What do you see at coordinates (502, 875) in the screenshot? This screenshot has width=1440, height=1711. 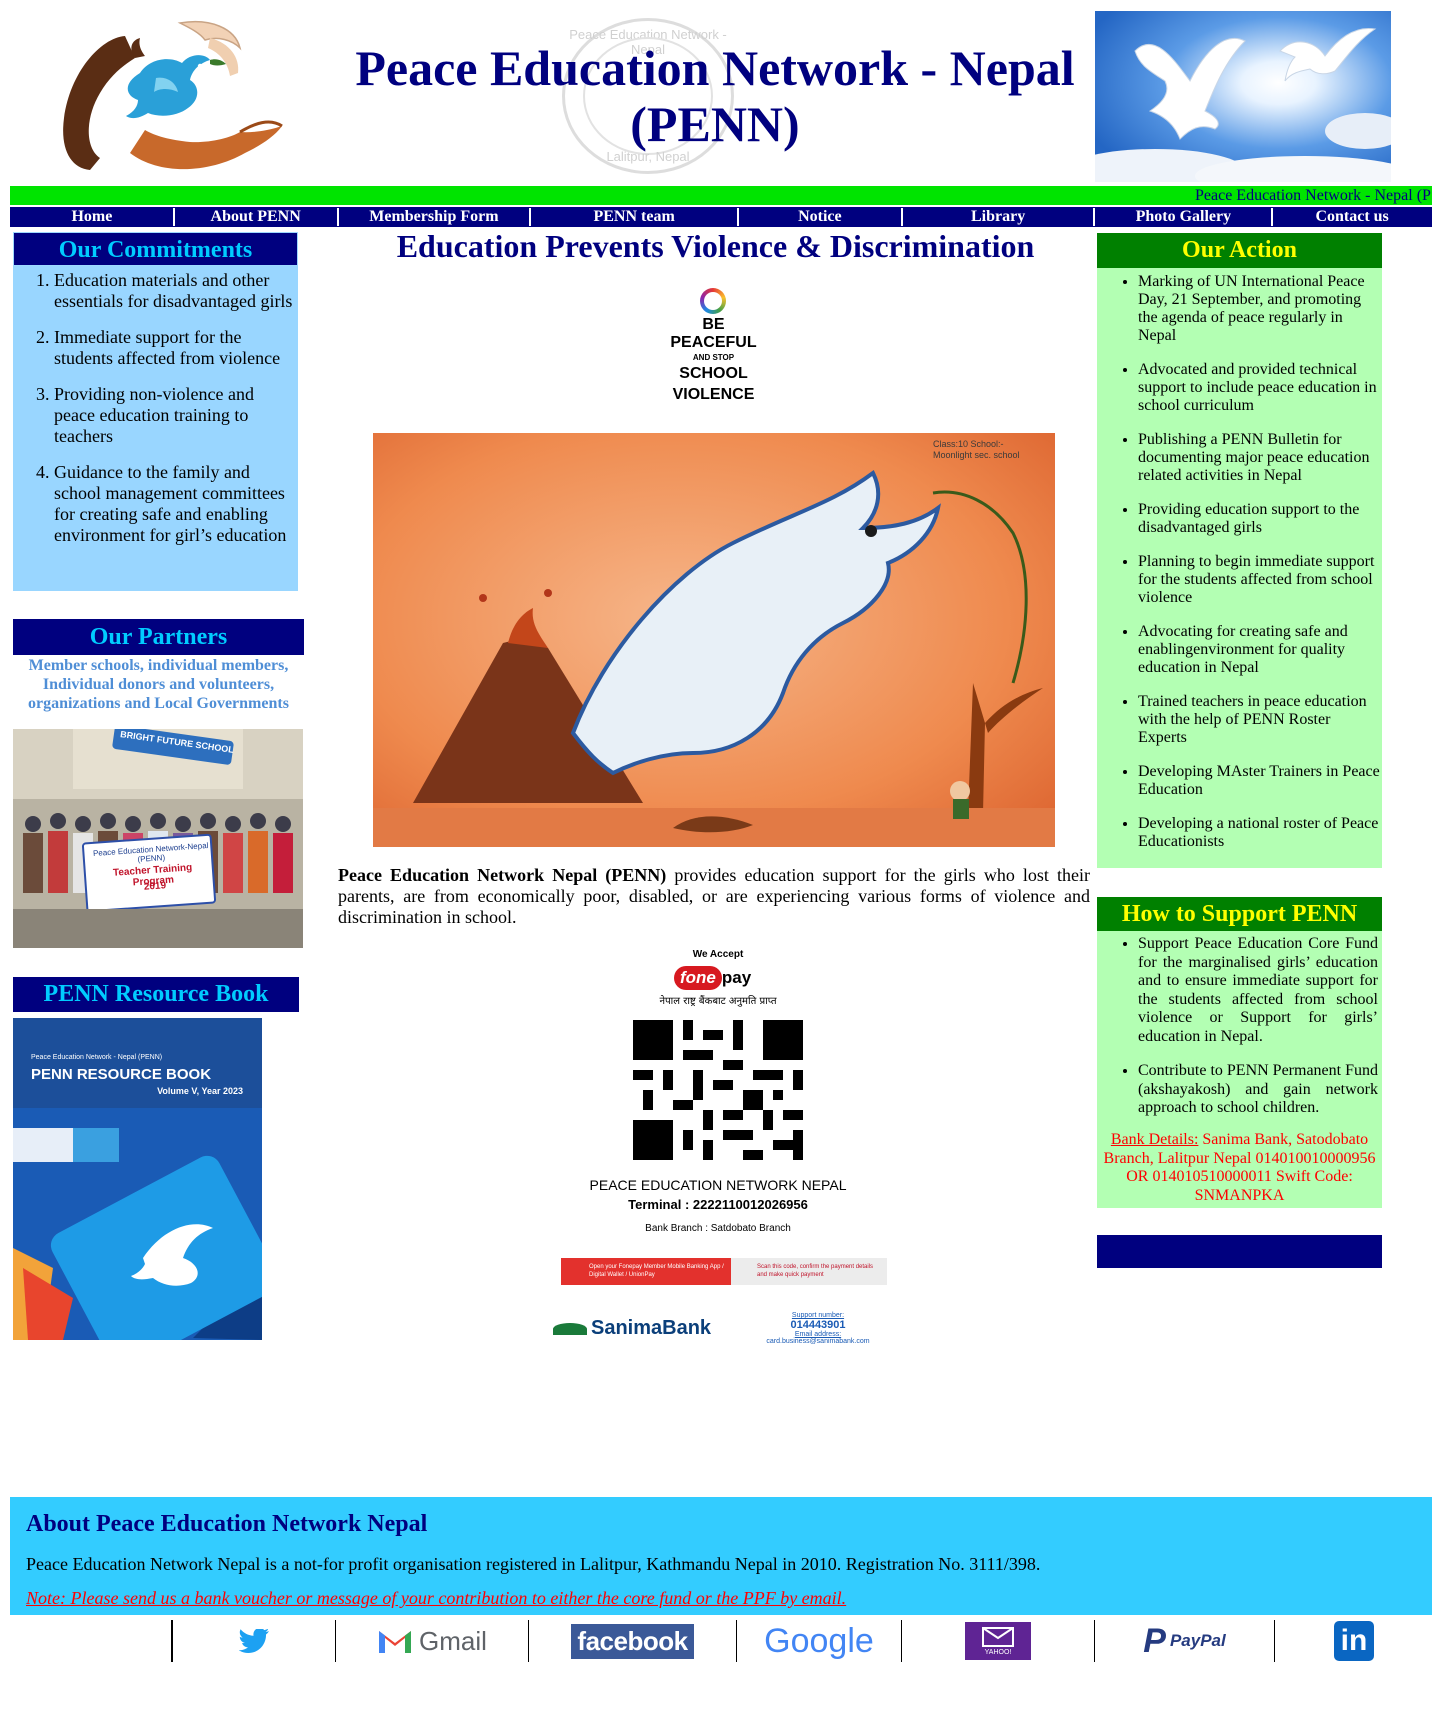 I see `intro-org-name: Peace Education Network Nepal (PENN)` at bounding box center [502, 875].